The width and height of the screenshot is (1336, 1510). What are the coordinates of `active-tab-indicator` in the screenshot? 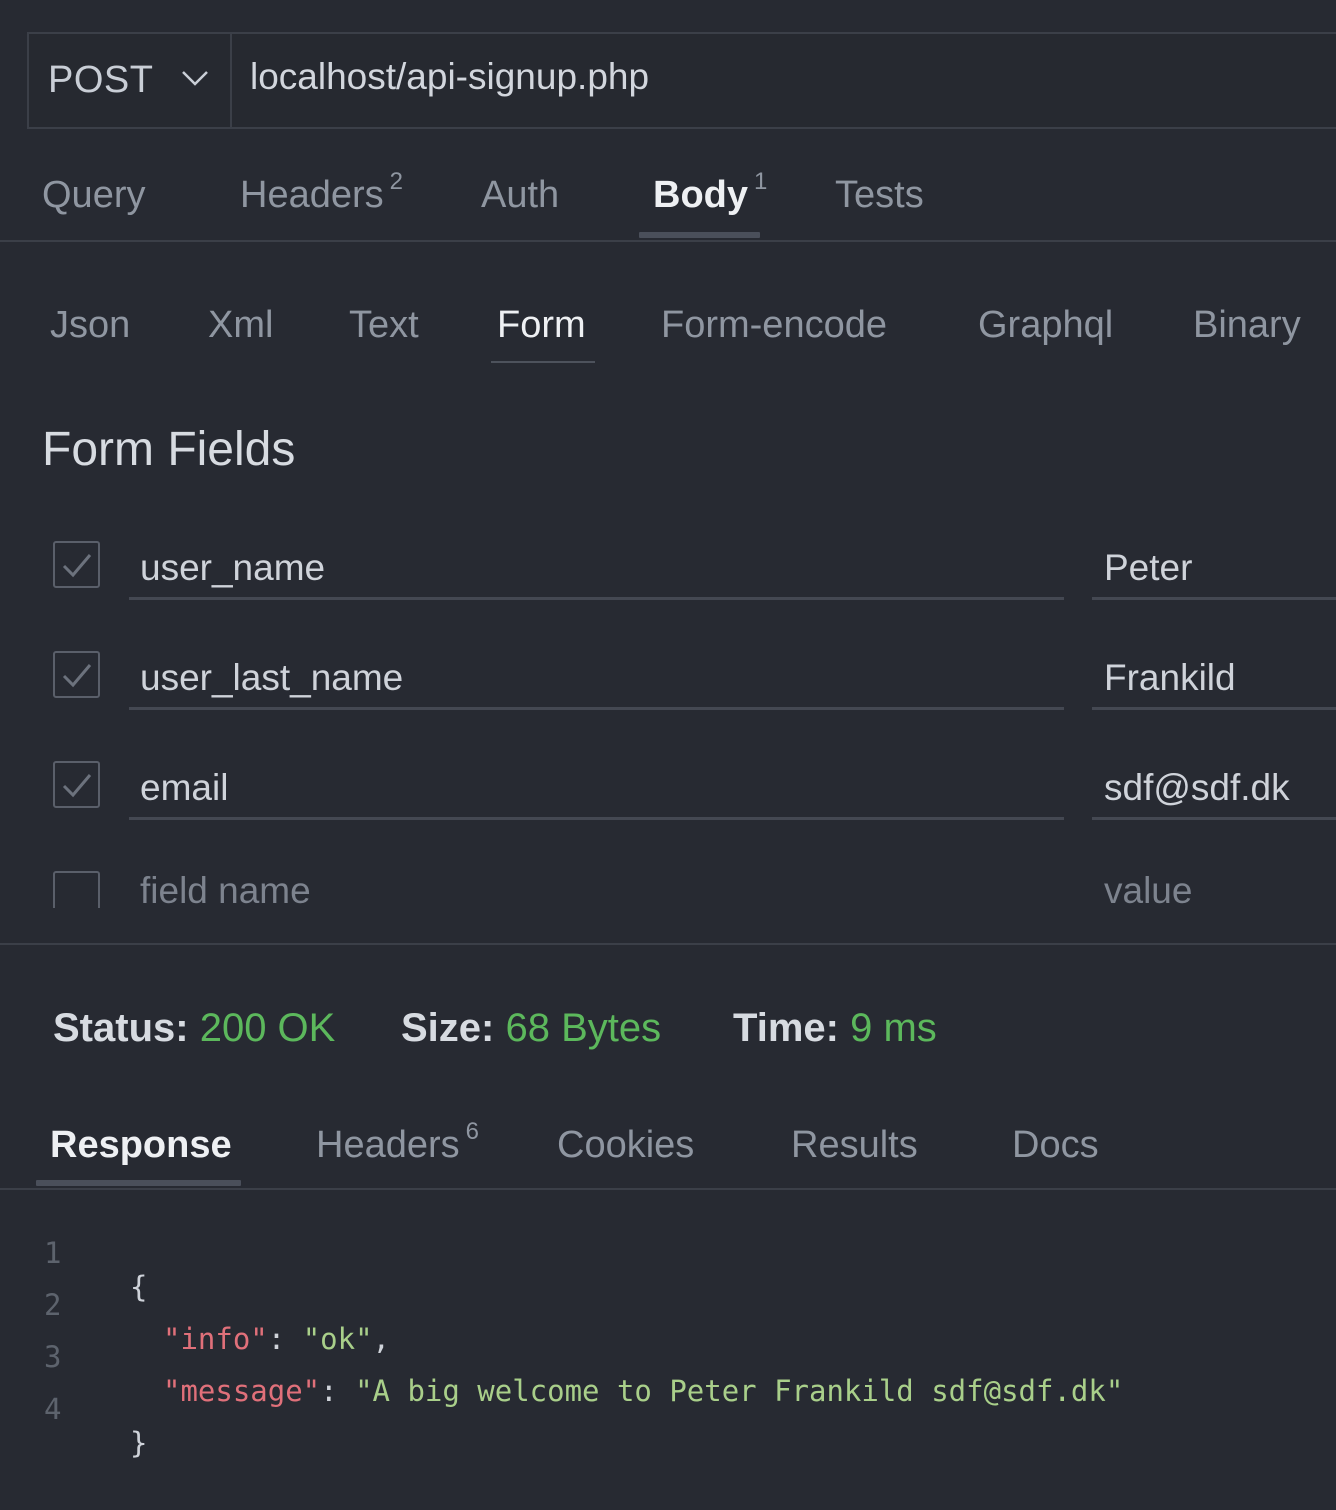 It's located at (699, 235).